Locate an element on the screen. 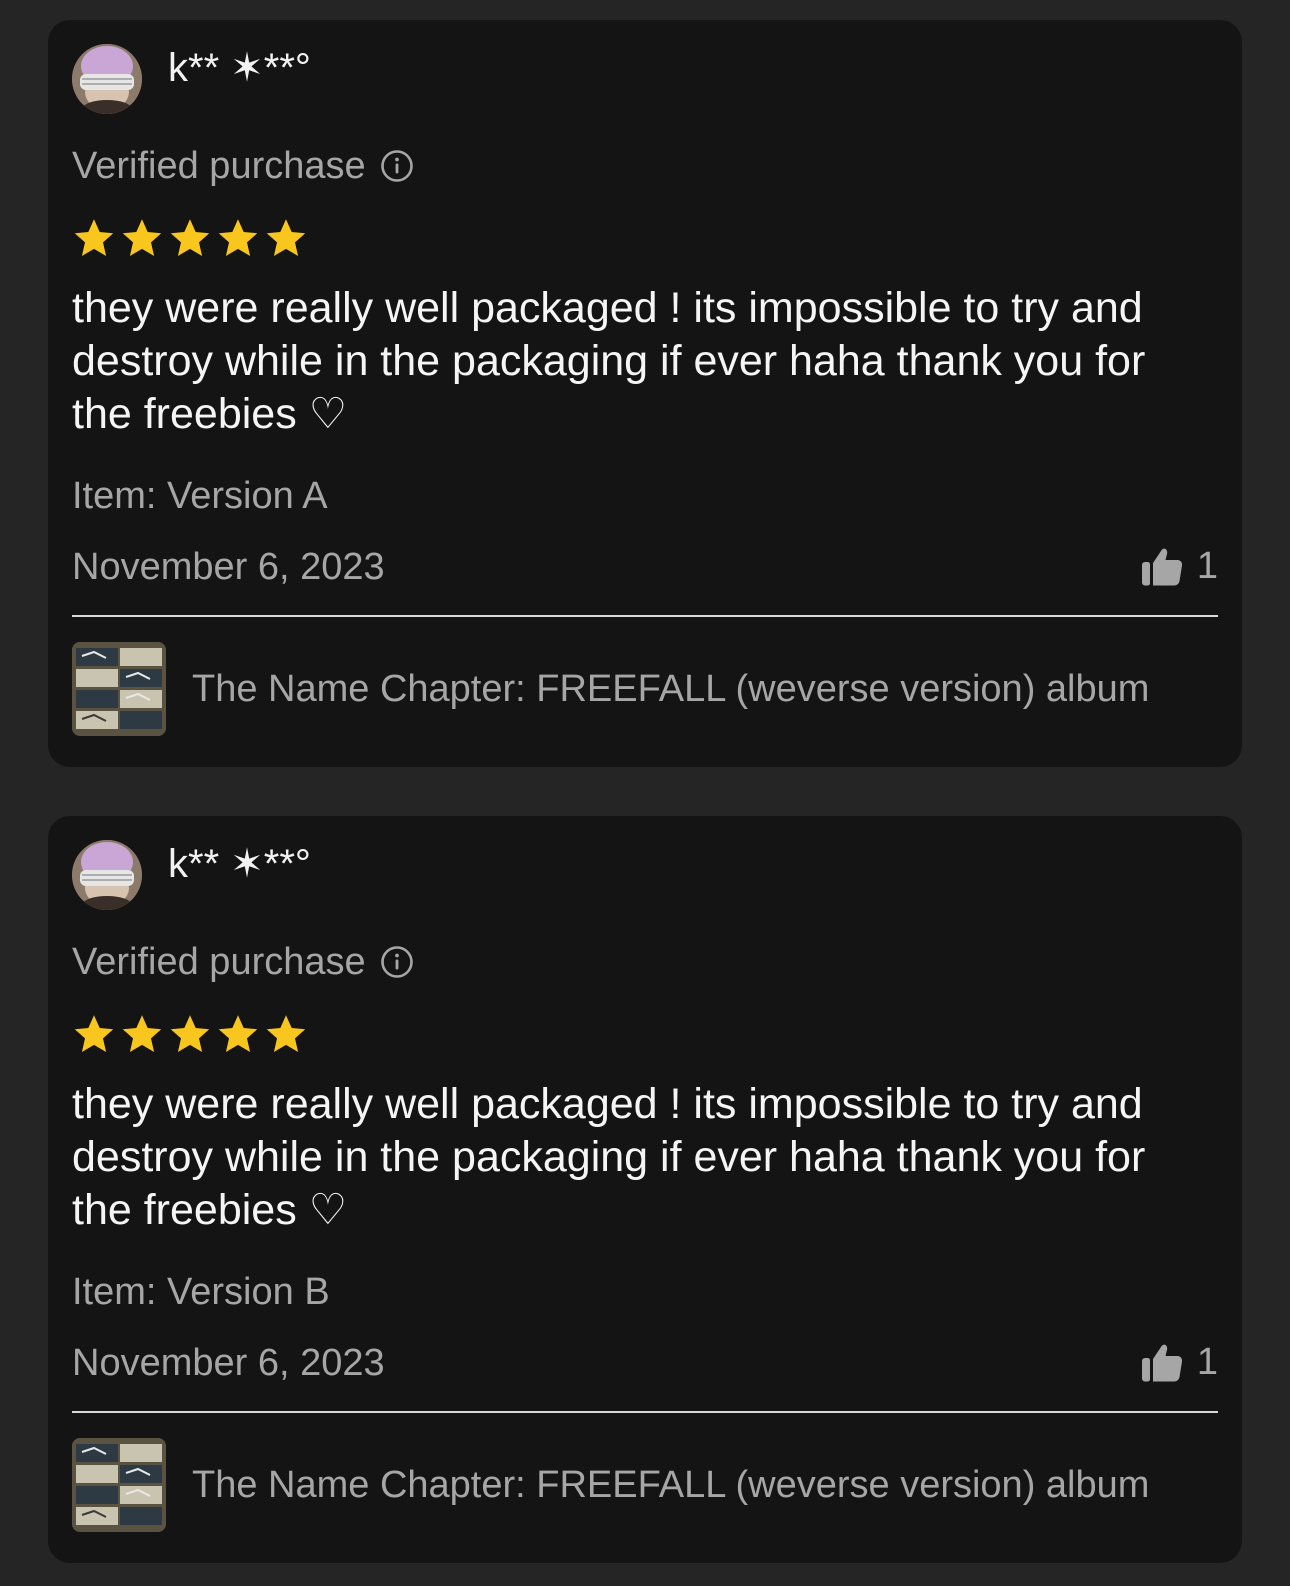 This screenshot has width=1290, height=1586. item-variant: Item: Version B is located at coordinates (201, 1292).